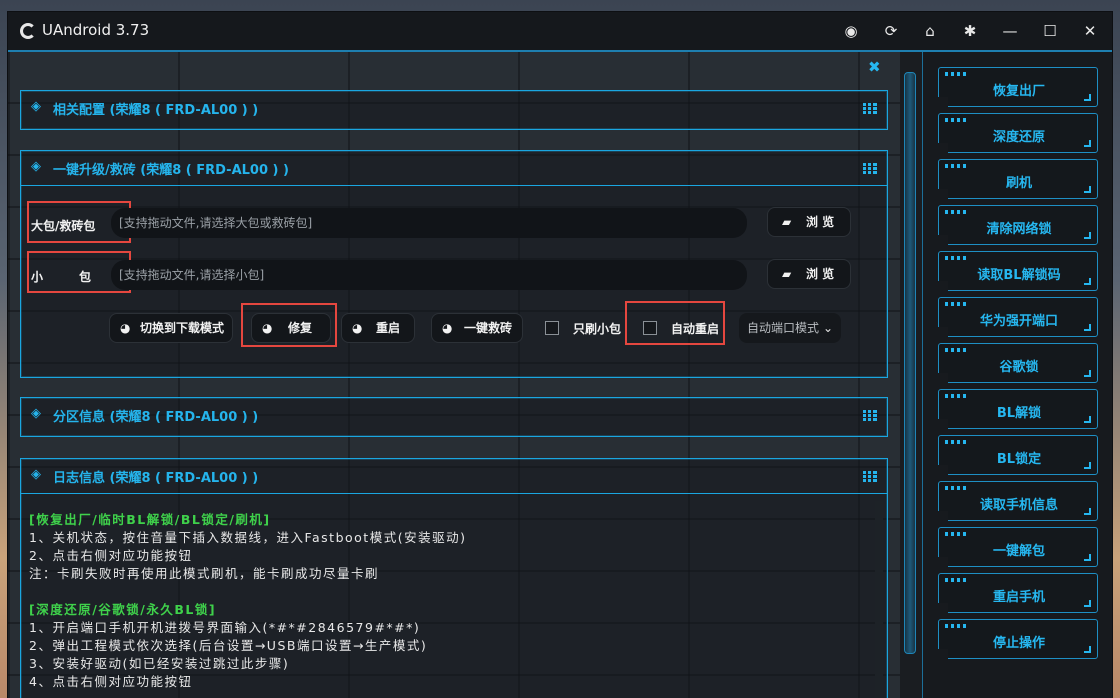 The width and height of the screenshot is (1120, 698). I want to click on minimize-icon: —, so click(1010, 31).